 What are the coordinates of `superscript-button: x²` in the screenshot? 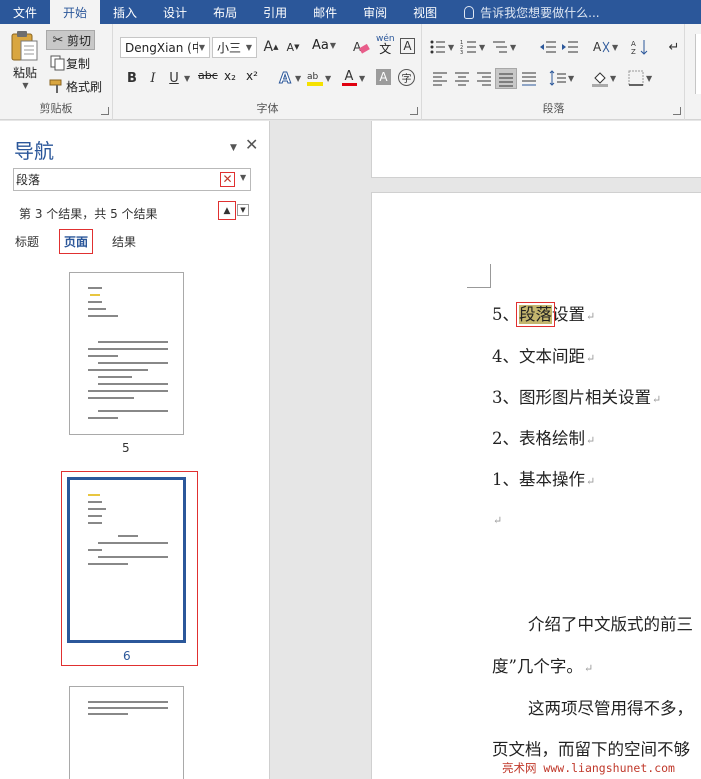 It's located at (252, 76).